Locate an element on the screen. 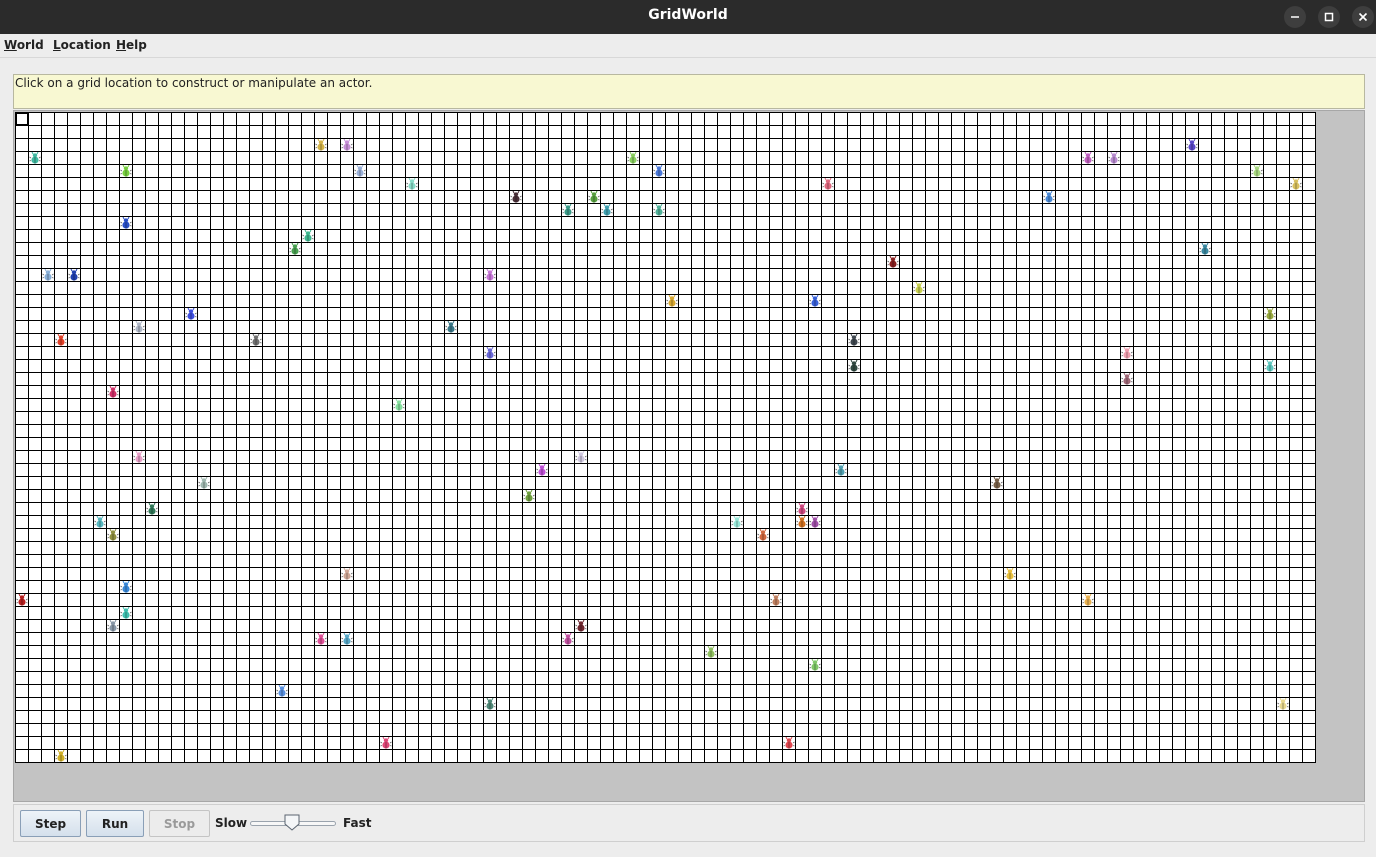  selected-cell is located at coordinates (22, 119).